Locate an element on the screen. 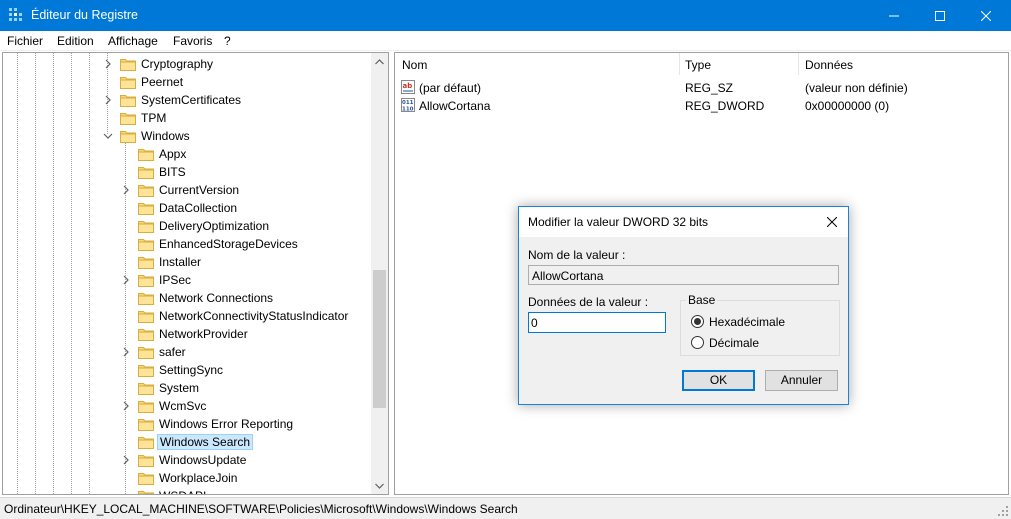 The height and width of the screenshot is (519, 1011). tree-item: Network Connections is located at coordinates (187, 298).